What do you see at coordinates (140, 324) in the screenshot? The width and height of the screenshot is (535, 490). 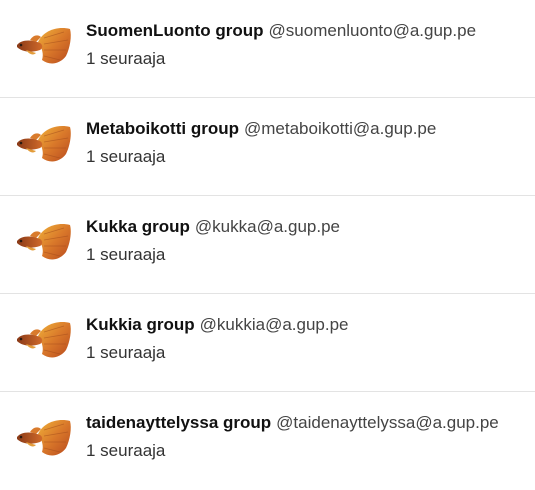 I see `group-name: Kukkia group` at bounding box center [140, 324].